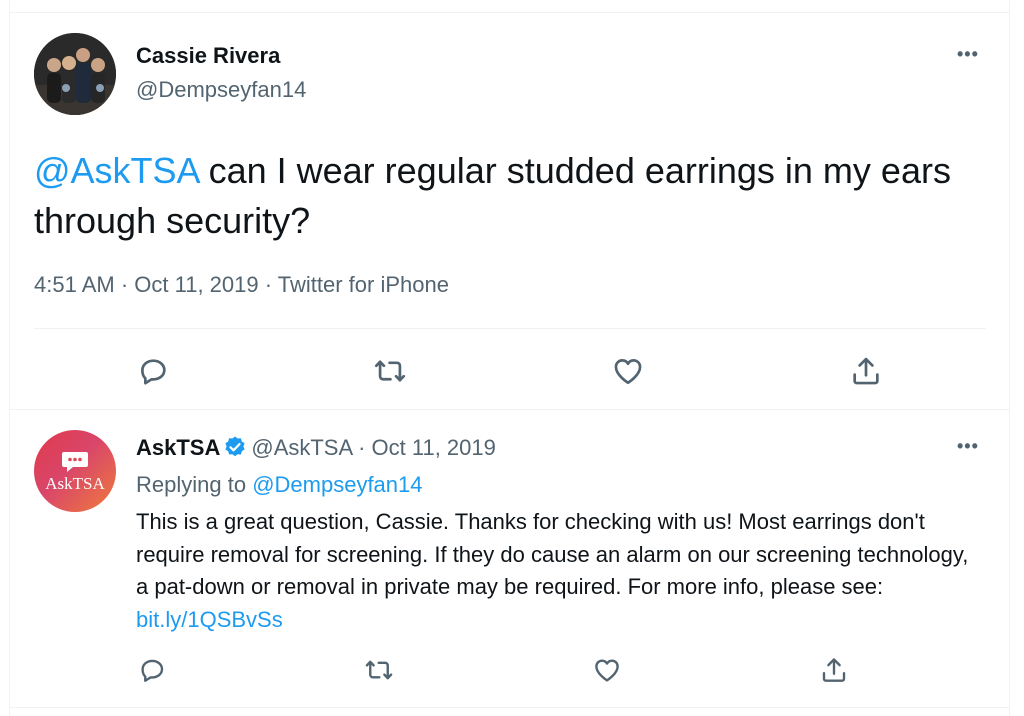 The height and width of the screenshot is (716, 1024). I want to click on replying-prefix: Replying to, so click(194, 484).